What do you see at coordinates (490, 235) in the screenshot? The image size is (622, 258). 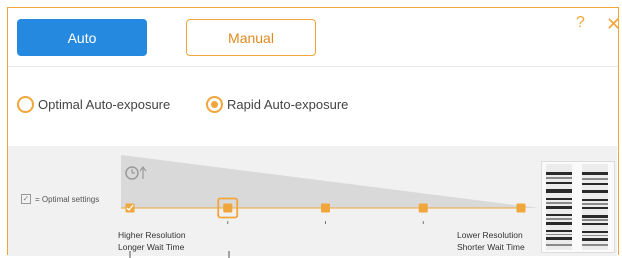 I see `lower-resolution-line1: Lower Resolution` at bounding box center [490, 235].